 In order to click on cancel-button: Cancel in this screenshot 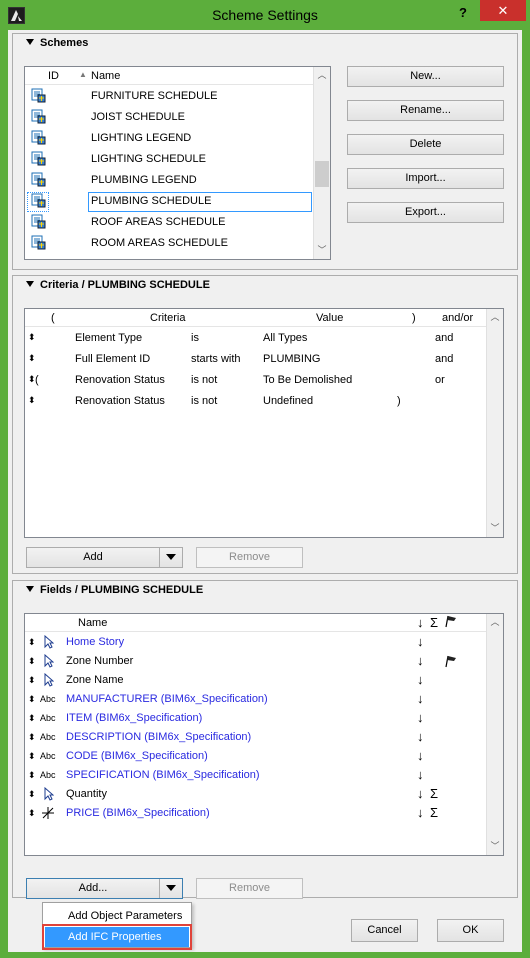, I will do `click(384, 930)`.